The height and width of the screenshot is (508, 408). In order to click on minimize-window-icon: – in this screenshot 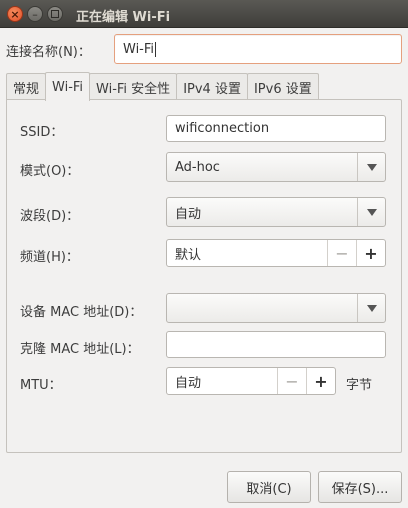, I will do `click(35, 14)`.